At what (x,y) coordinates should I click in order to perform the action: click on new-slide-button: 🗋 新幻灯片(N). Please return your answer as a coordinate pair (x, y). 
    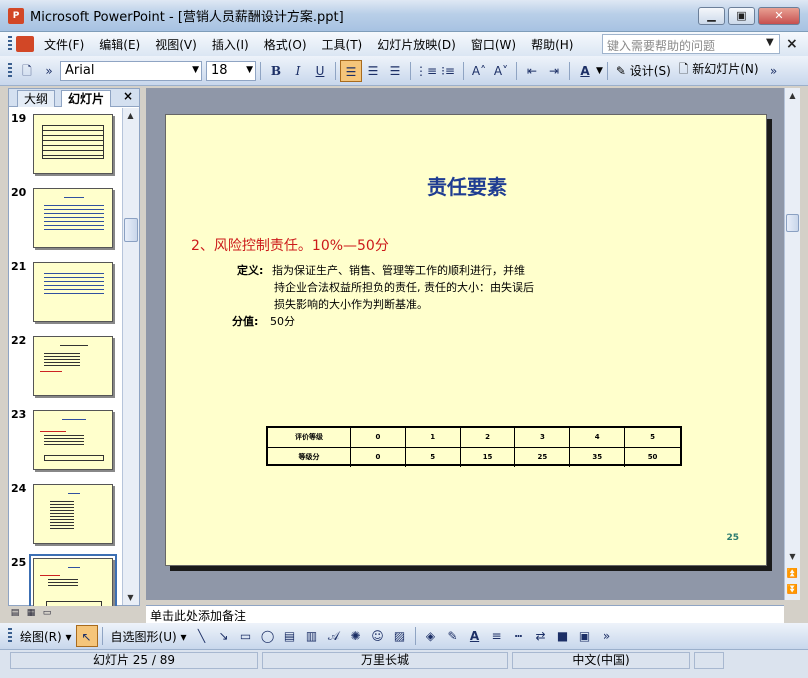
    Looking at the image, I should click on (719, 70).